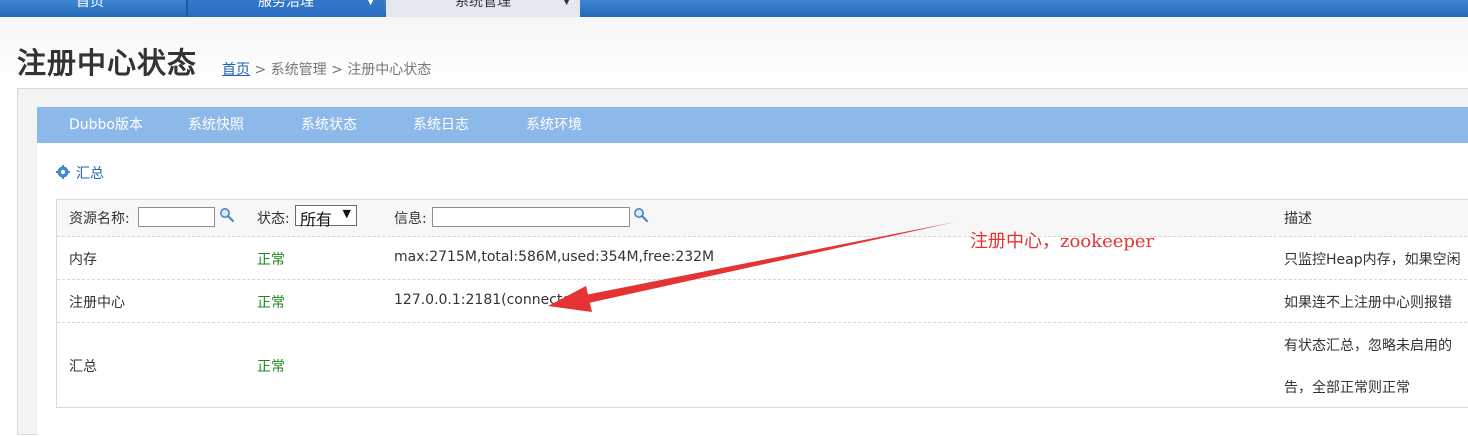 The image size is (1468, 437). I want to click on tab-system-environment: 系统环境, so click(554, 125).